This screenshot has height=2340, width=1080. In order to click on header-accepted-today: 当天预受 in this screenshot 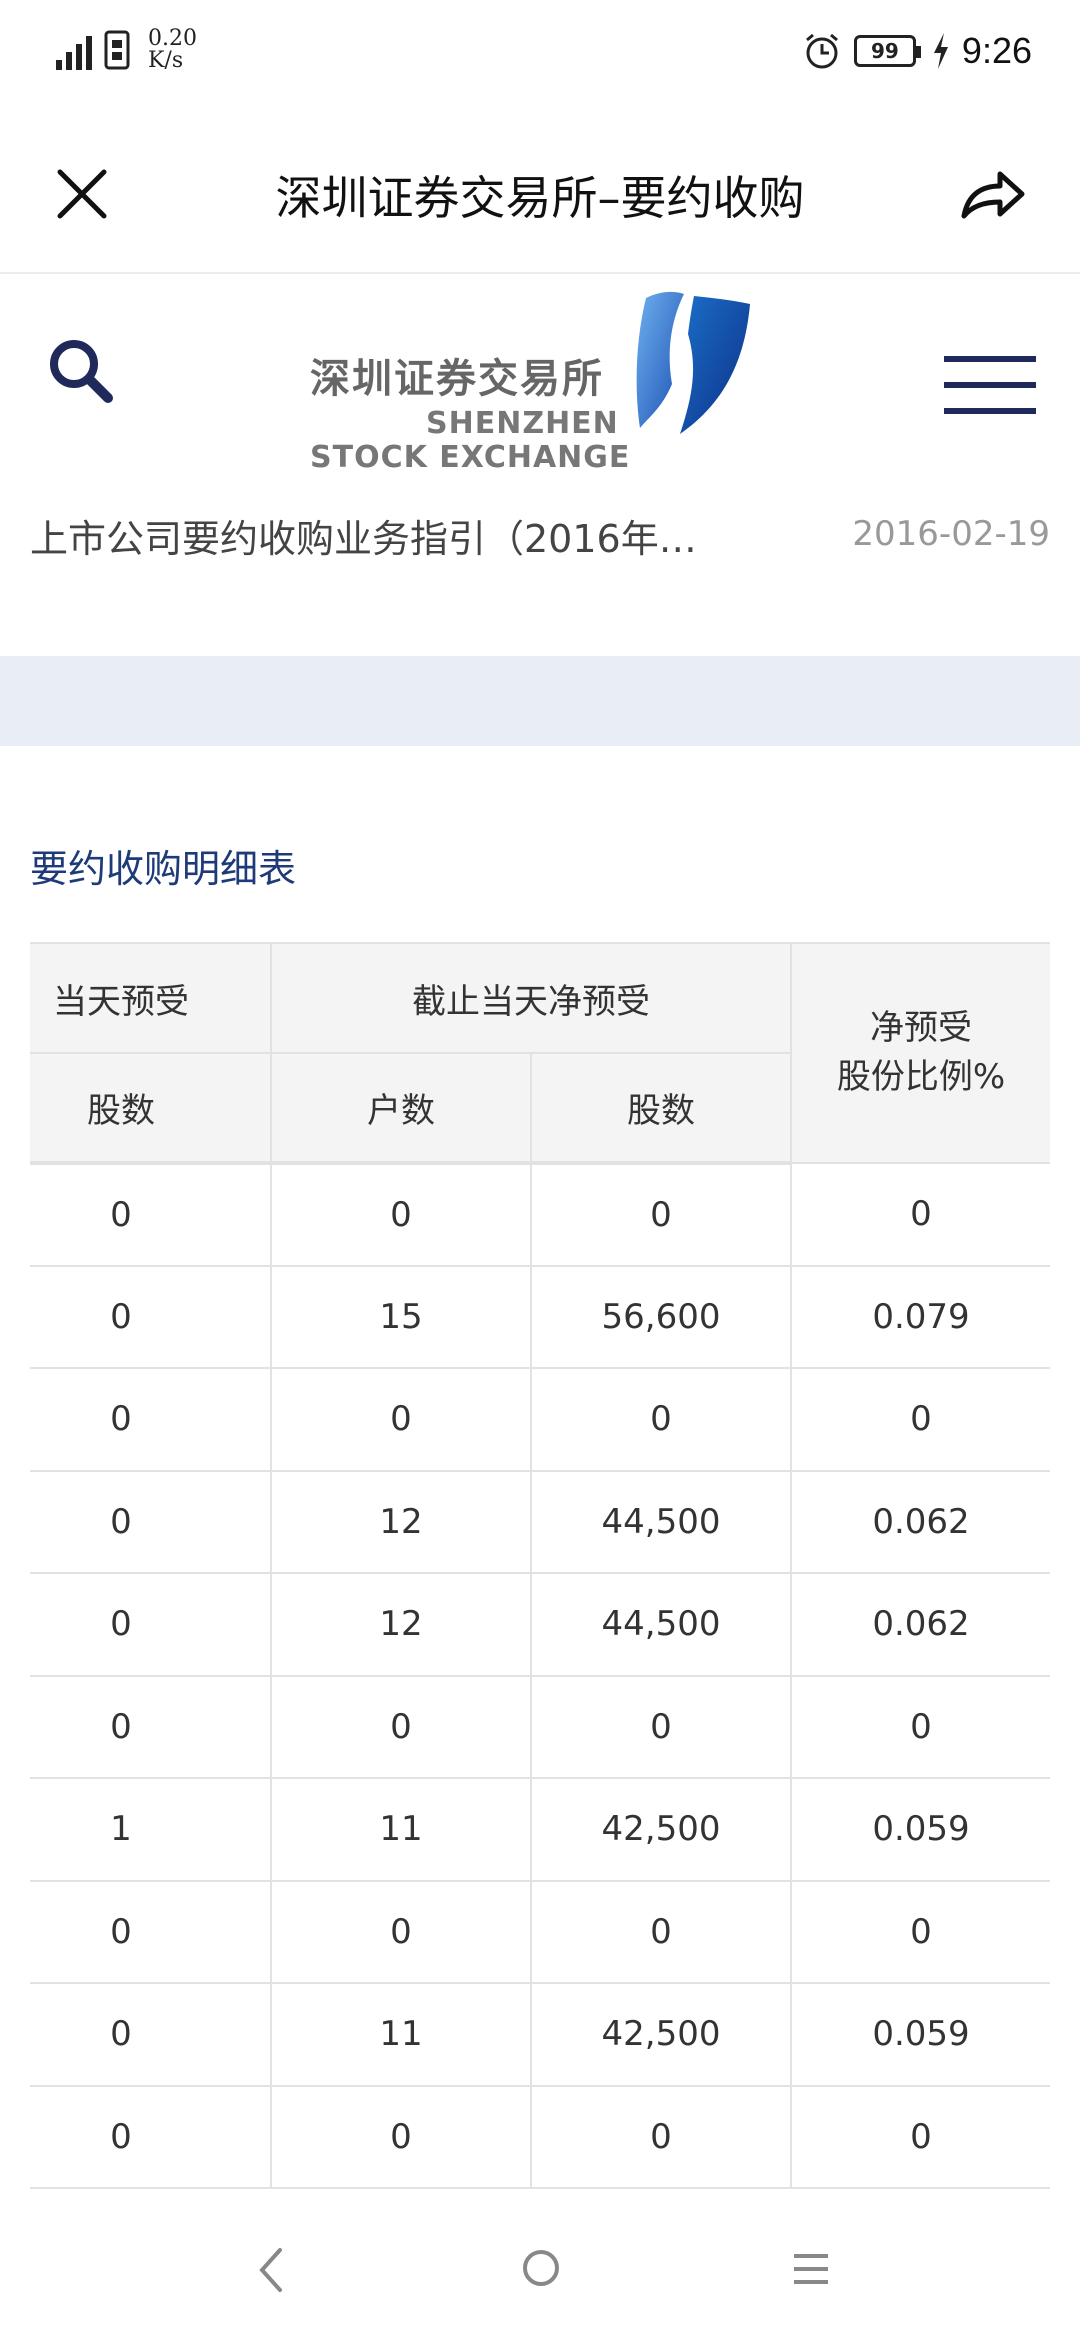, I will do `click(151, 998)`.